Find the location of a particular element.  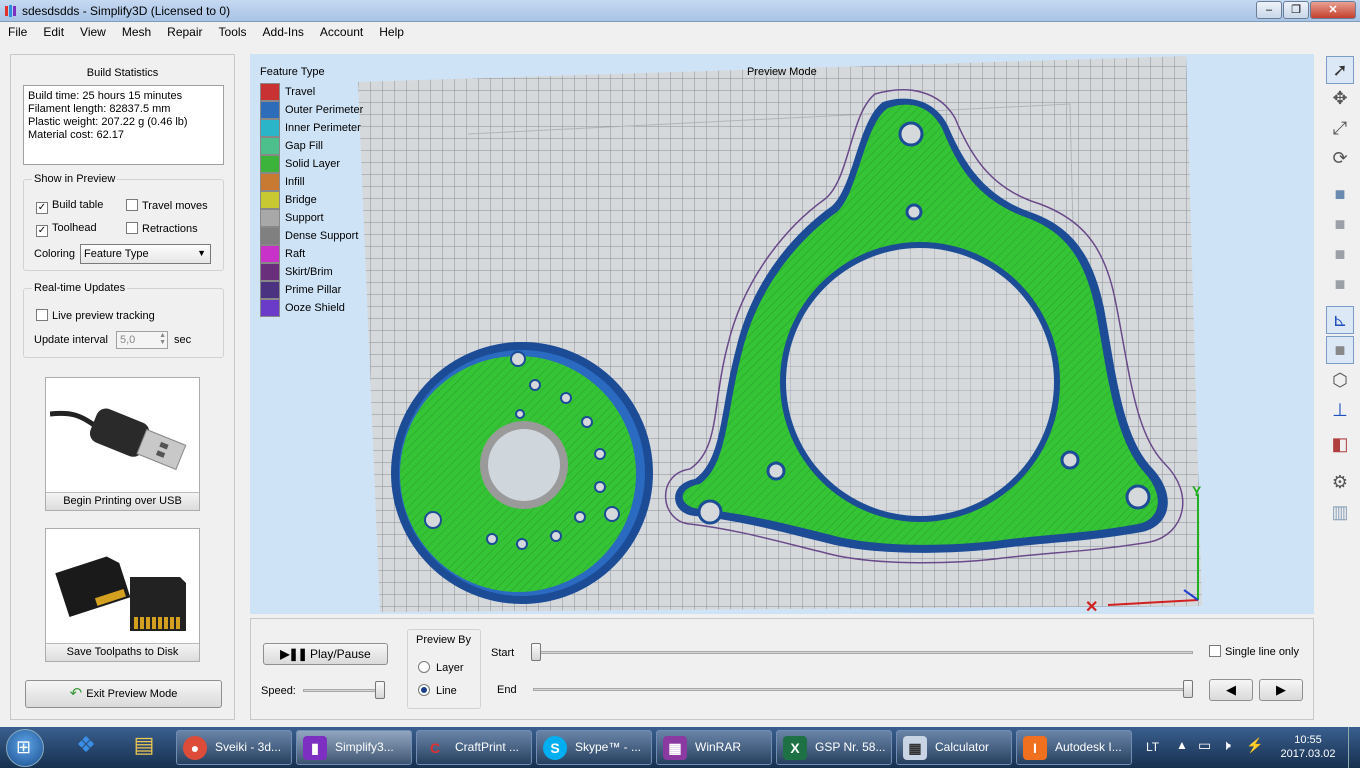

preview-by-title: Preview By is located at coordinates (444, 640).